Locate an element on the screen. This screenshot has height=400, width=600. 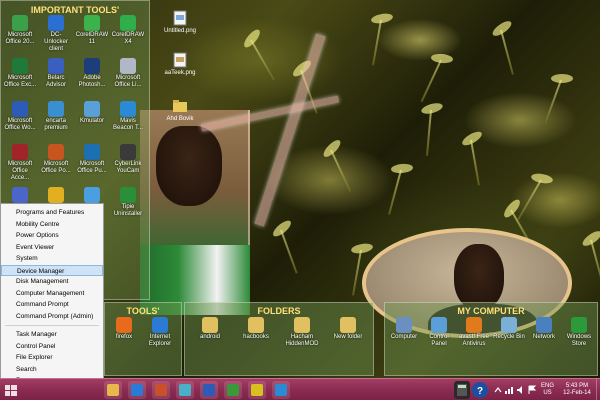
chevron-up-icon is located at coordinates (498, 390).